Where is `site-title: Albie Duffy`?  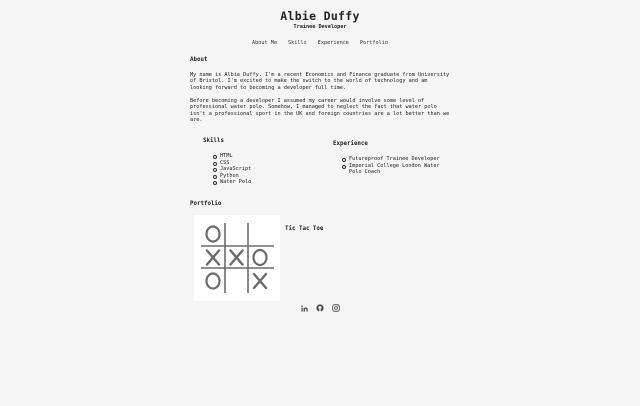
site-title: Albie Duffy is located at coordinates (320, 16).